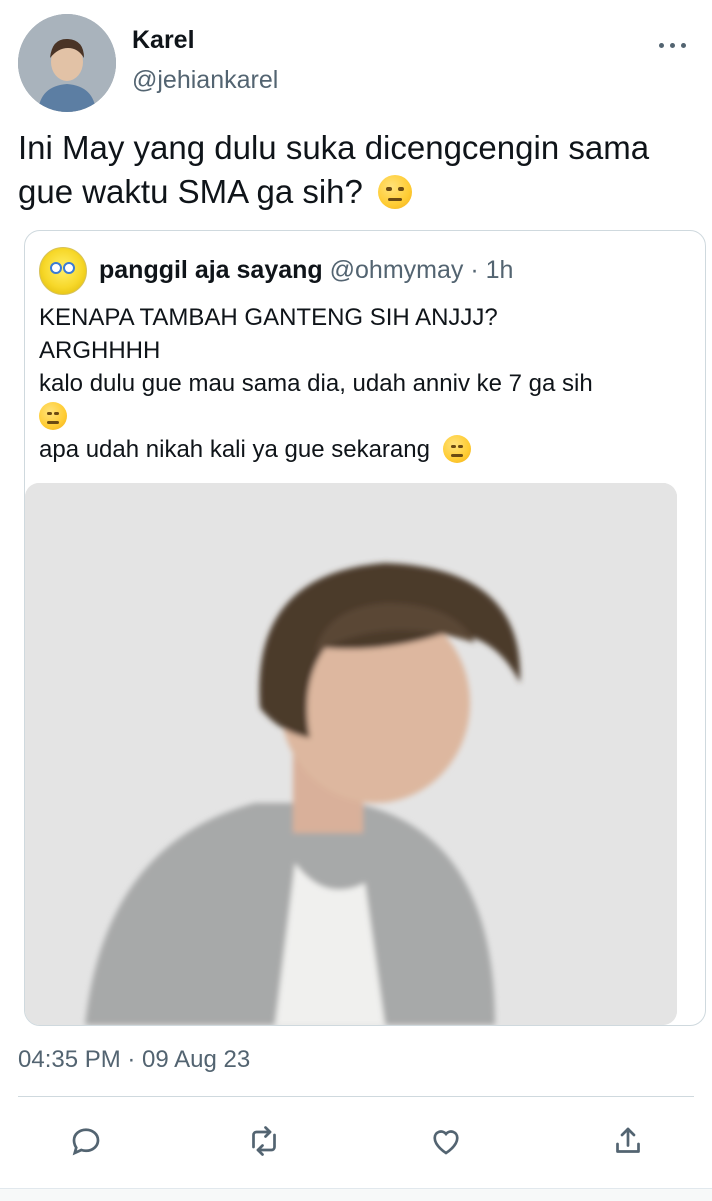 The width and height of the screenshot is (712, 1201). I want to click on quoted-text-line: ARGHHHH, so click(100, 350).